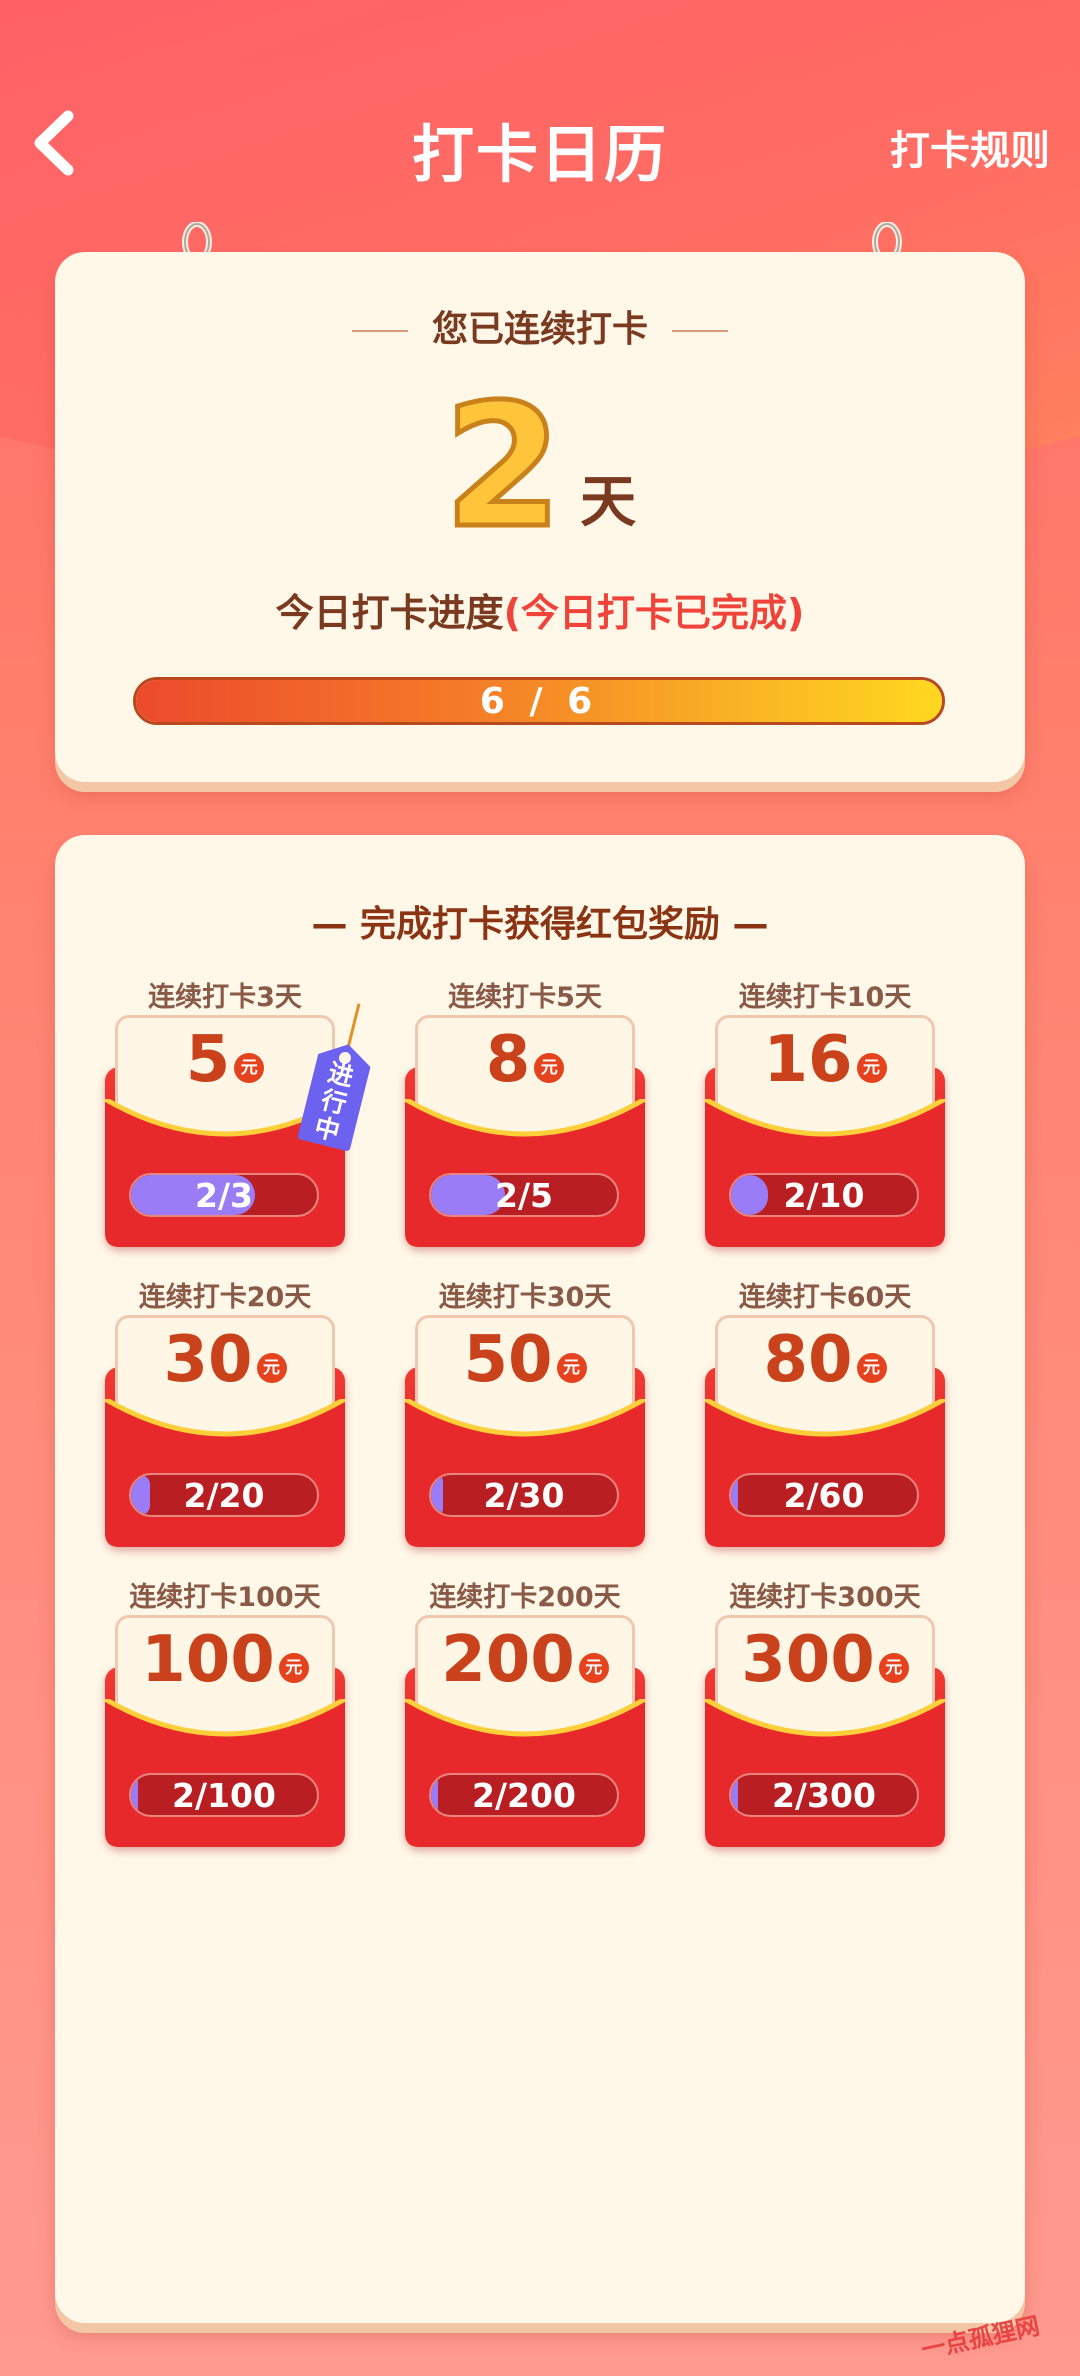 This screenshot has width=1080, height=2376. I want to click on rules-link: 打卡规则, so click(970, 147).